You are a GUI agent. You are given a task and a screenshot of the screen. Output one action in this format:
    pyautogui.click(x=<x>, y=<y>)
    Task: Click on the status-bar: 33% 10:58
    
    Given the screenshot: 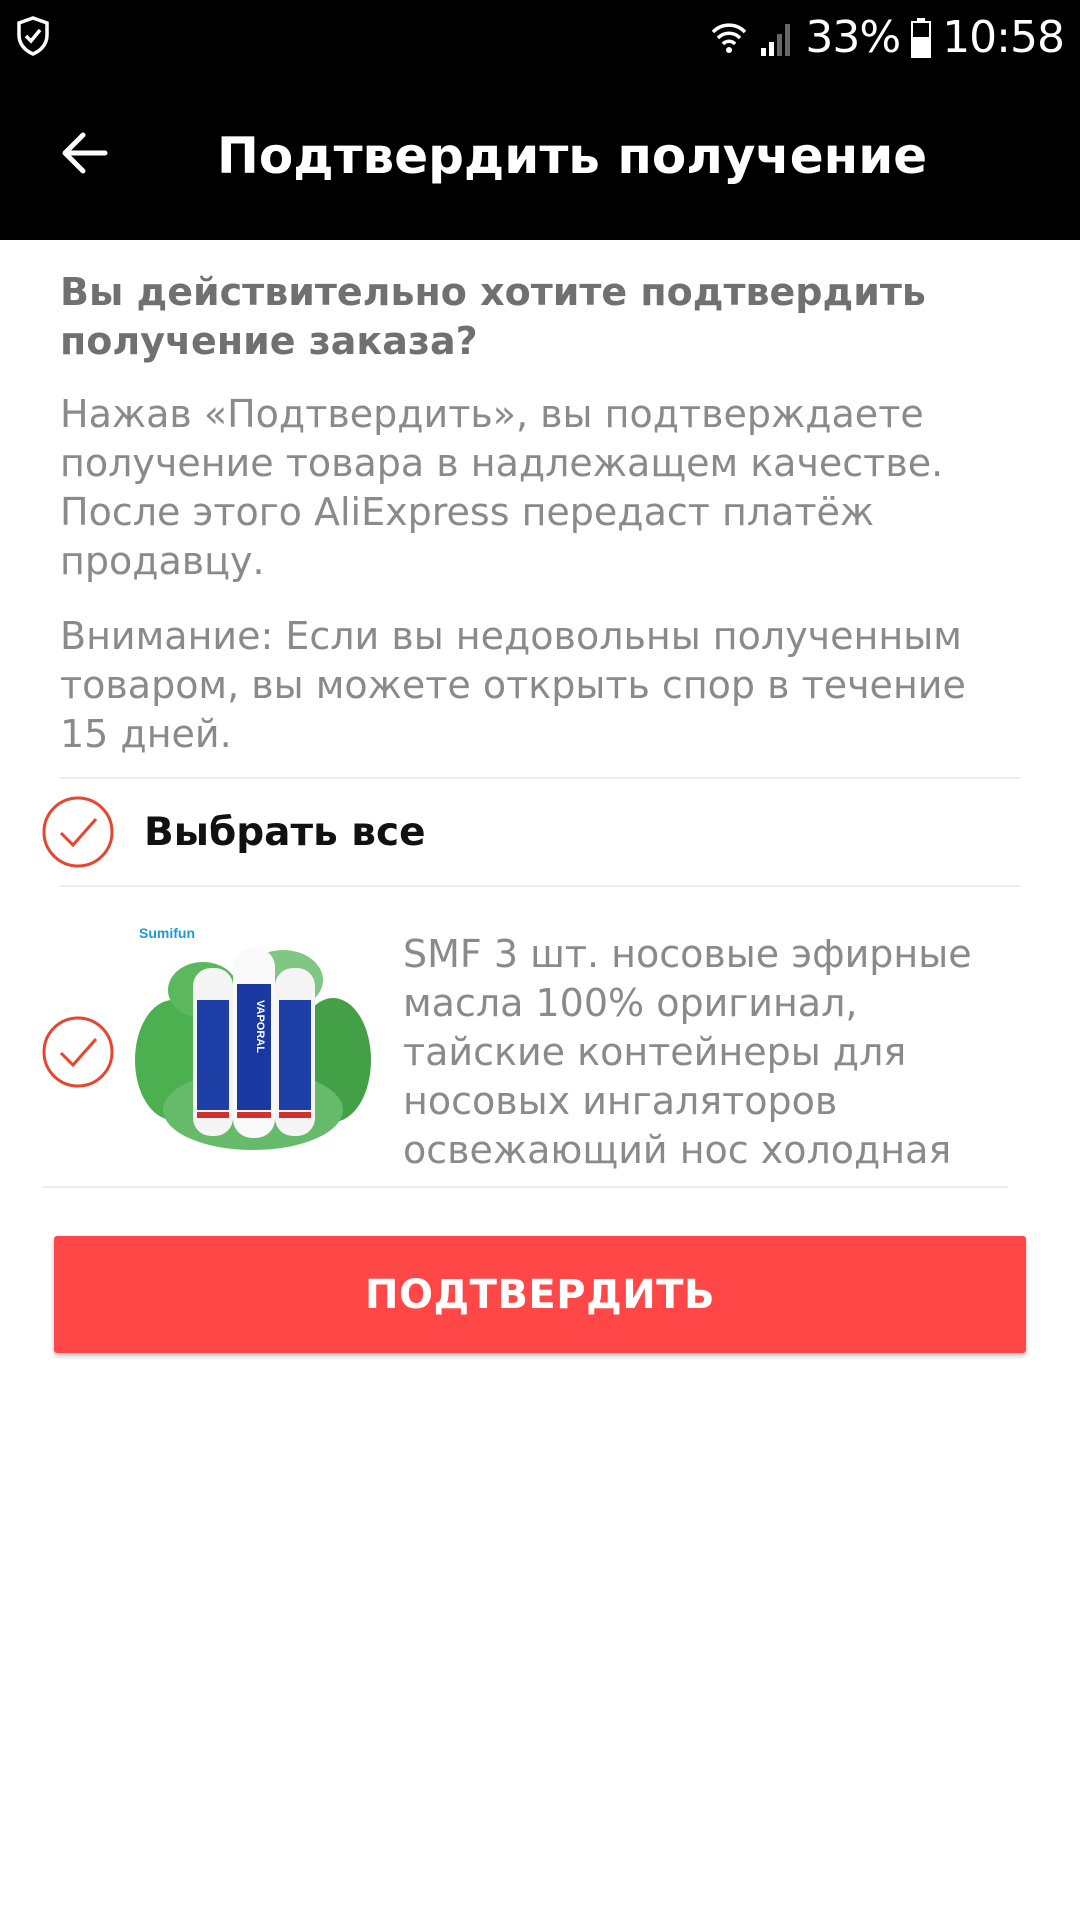 What is the action you would take?
    pyautogui.click(x=540, y=37)
    